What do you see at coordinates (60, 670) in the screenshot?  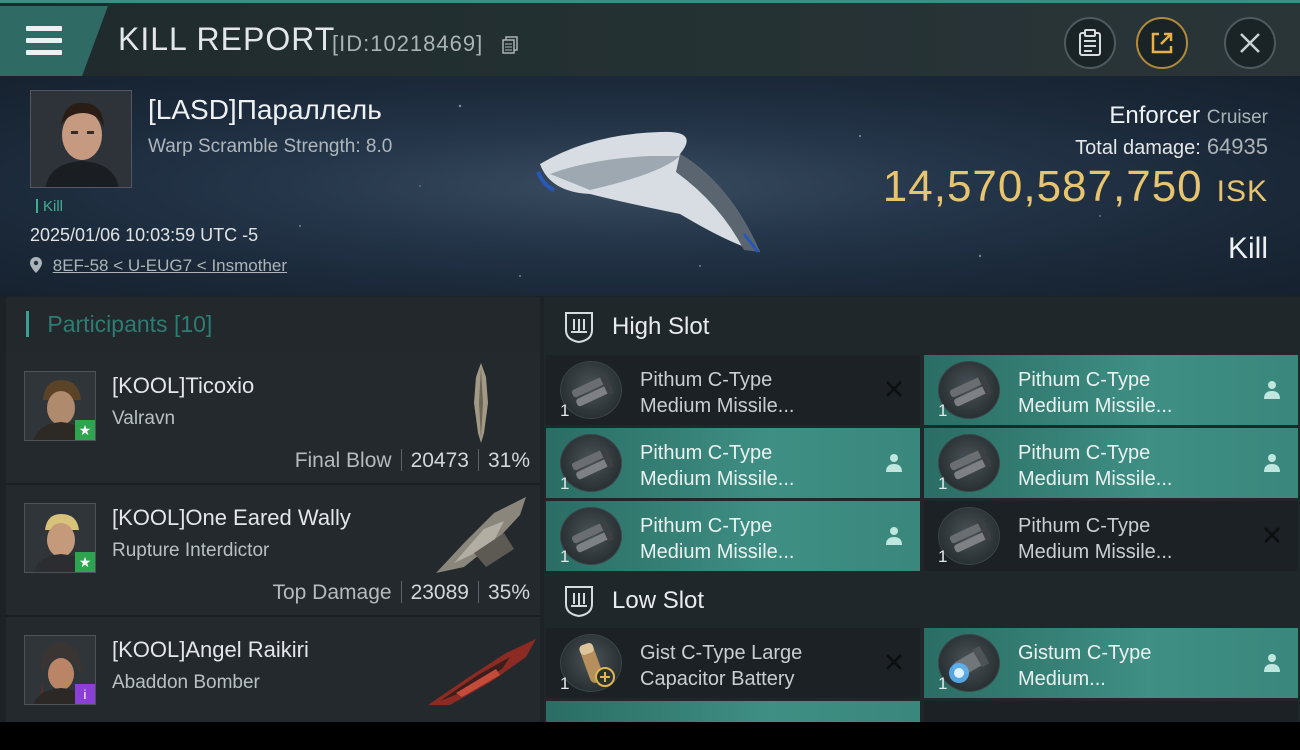 I see `avatar: i` at bounding box center [60, 670].